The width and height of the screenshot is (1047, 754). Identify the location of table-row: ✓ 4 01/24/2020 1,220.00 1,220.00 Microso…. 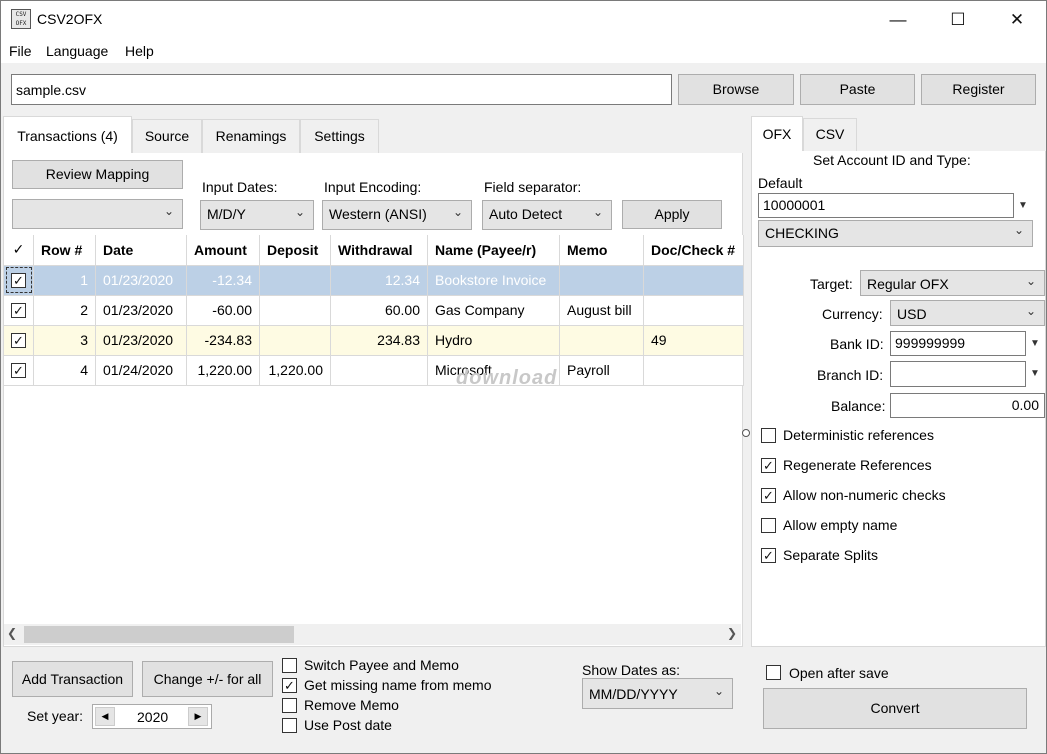
(374, 370).